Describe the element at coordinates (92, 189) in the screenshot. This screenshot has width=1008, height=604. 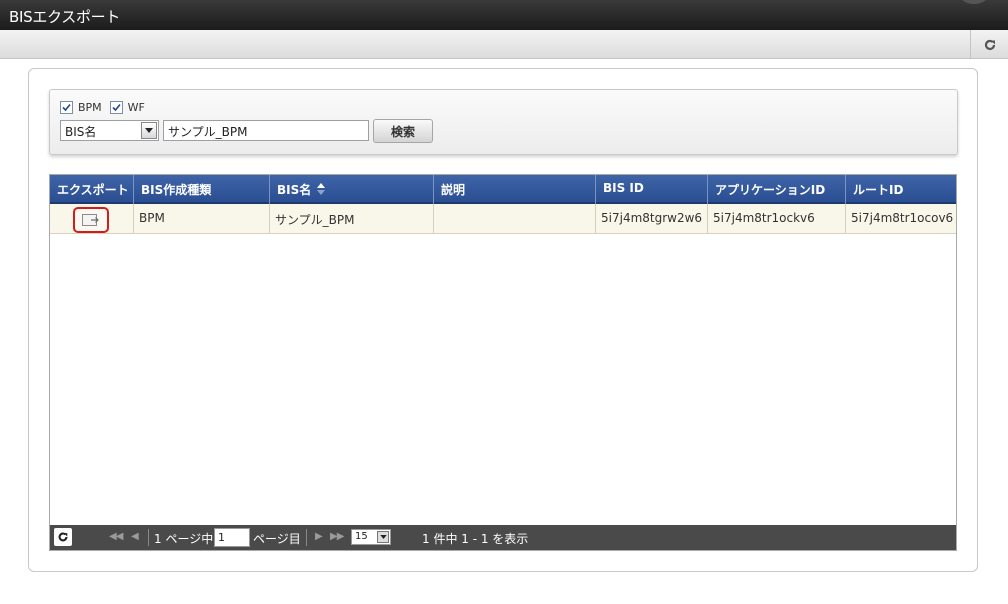
I see `column-header-export: エクスポート` at that location.